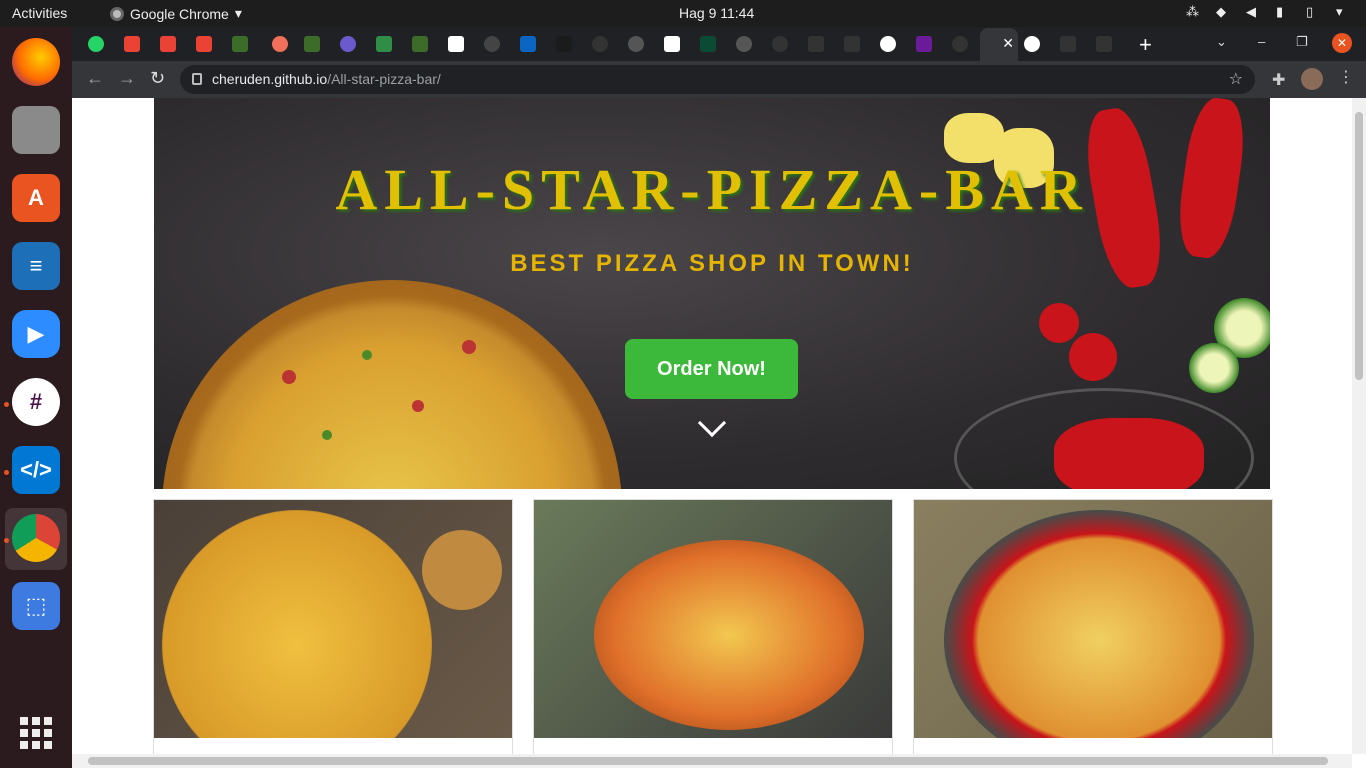 This screenshot has width=1366, height=768. What do you see at coordinates (492, 44) in the screenshot?
I see `generic-tab-icon` at bounding box center [492, 44].